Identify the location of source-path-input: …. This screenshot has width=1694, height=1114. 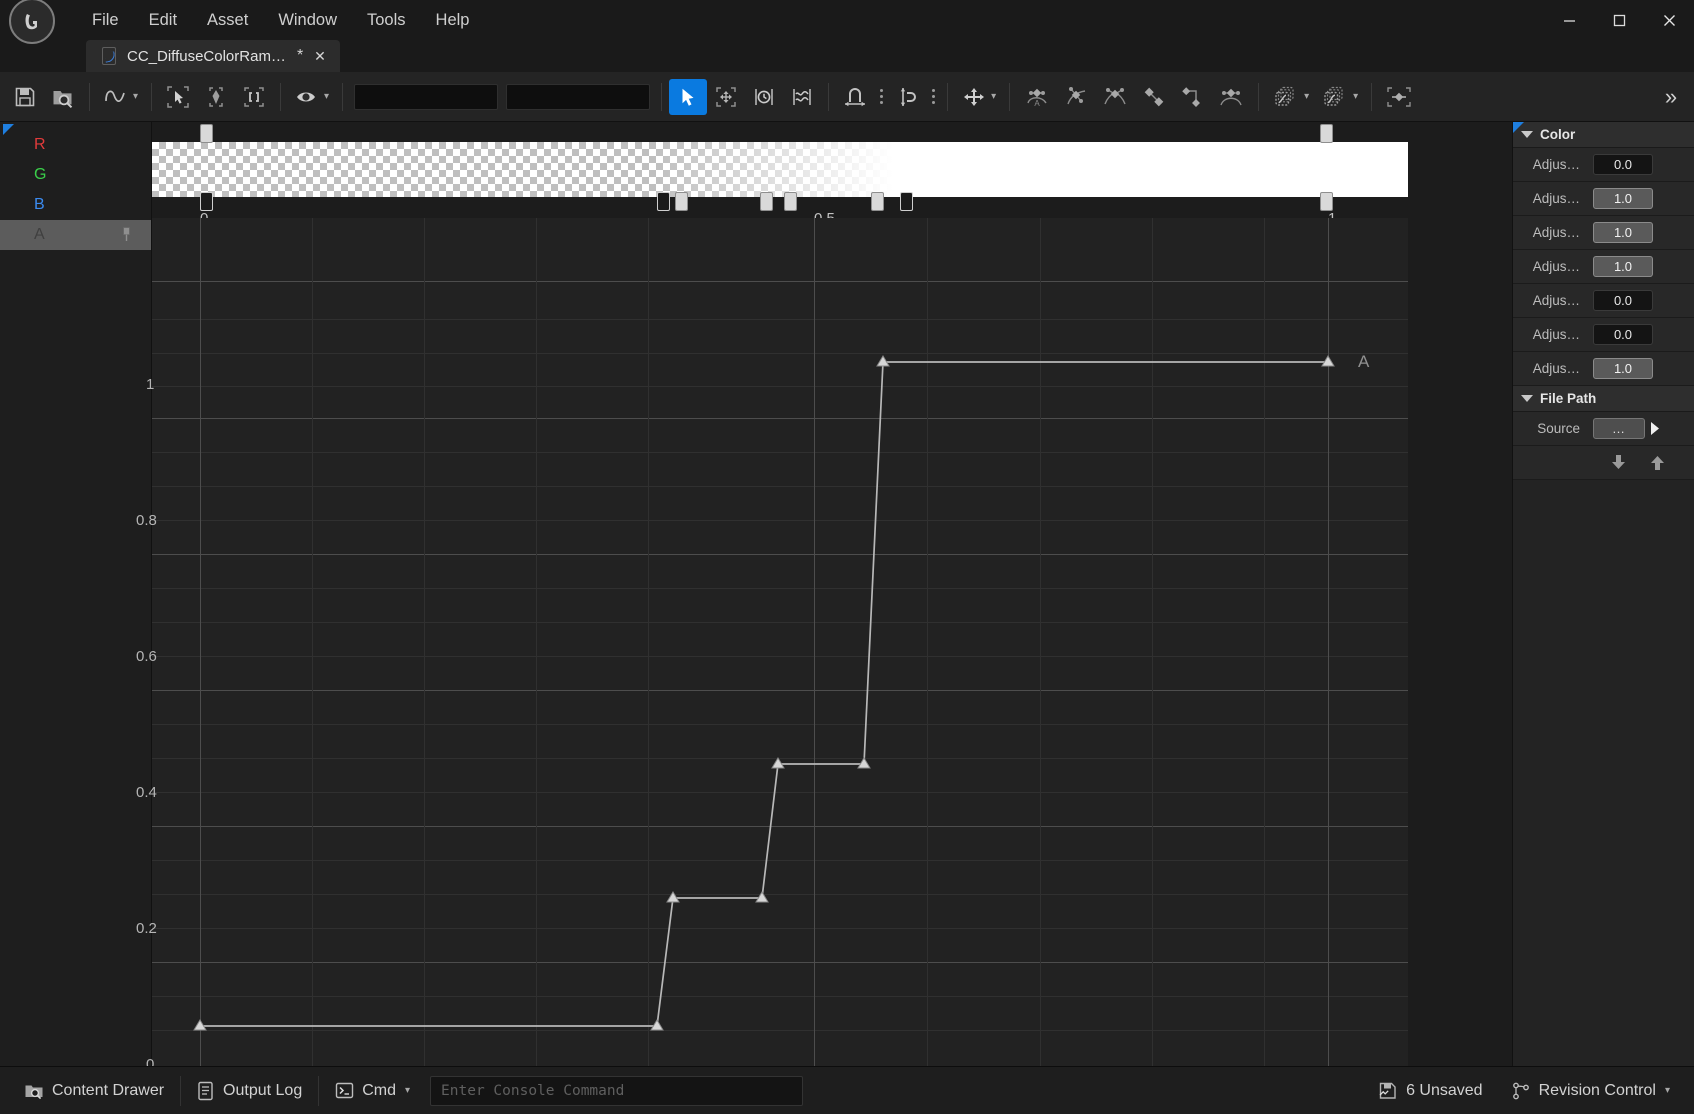
(1619, 428).